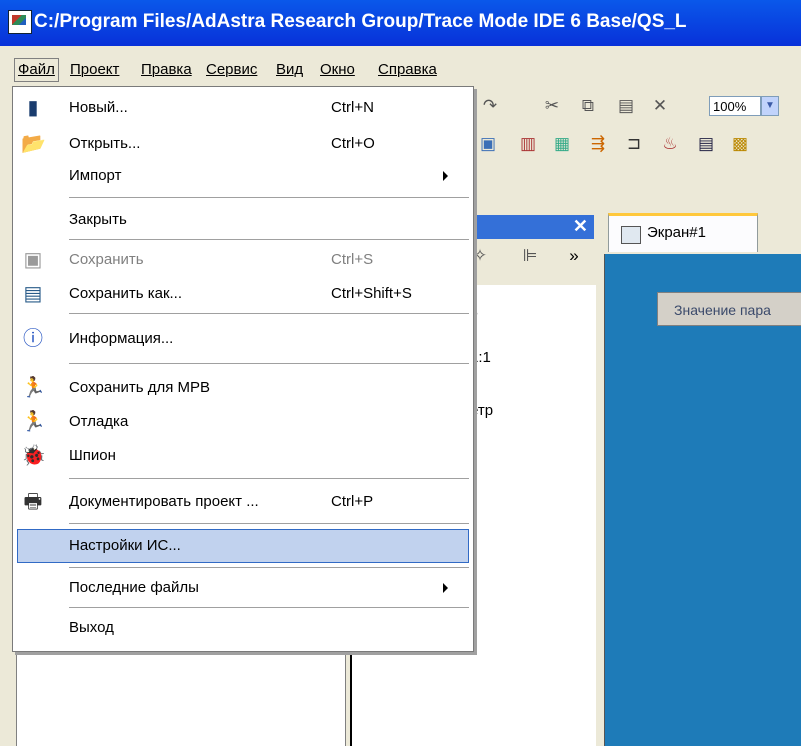 Image resolution: width=801 pixels, height=746 pixels. I want to click on navigator-header: ✕, so click(532, 227).